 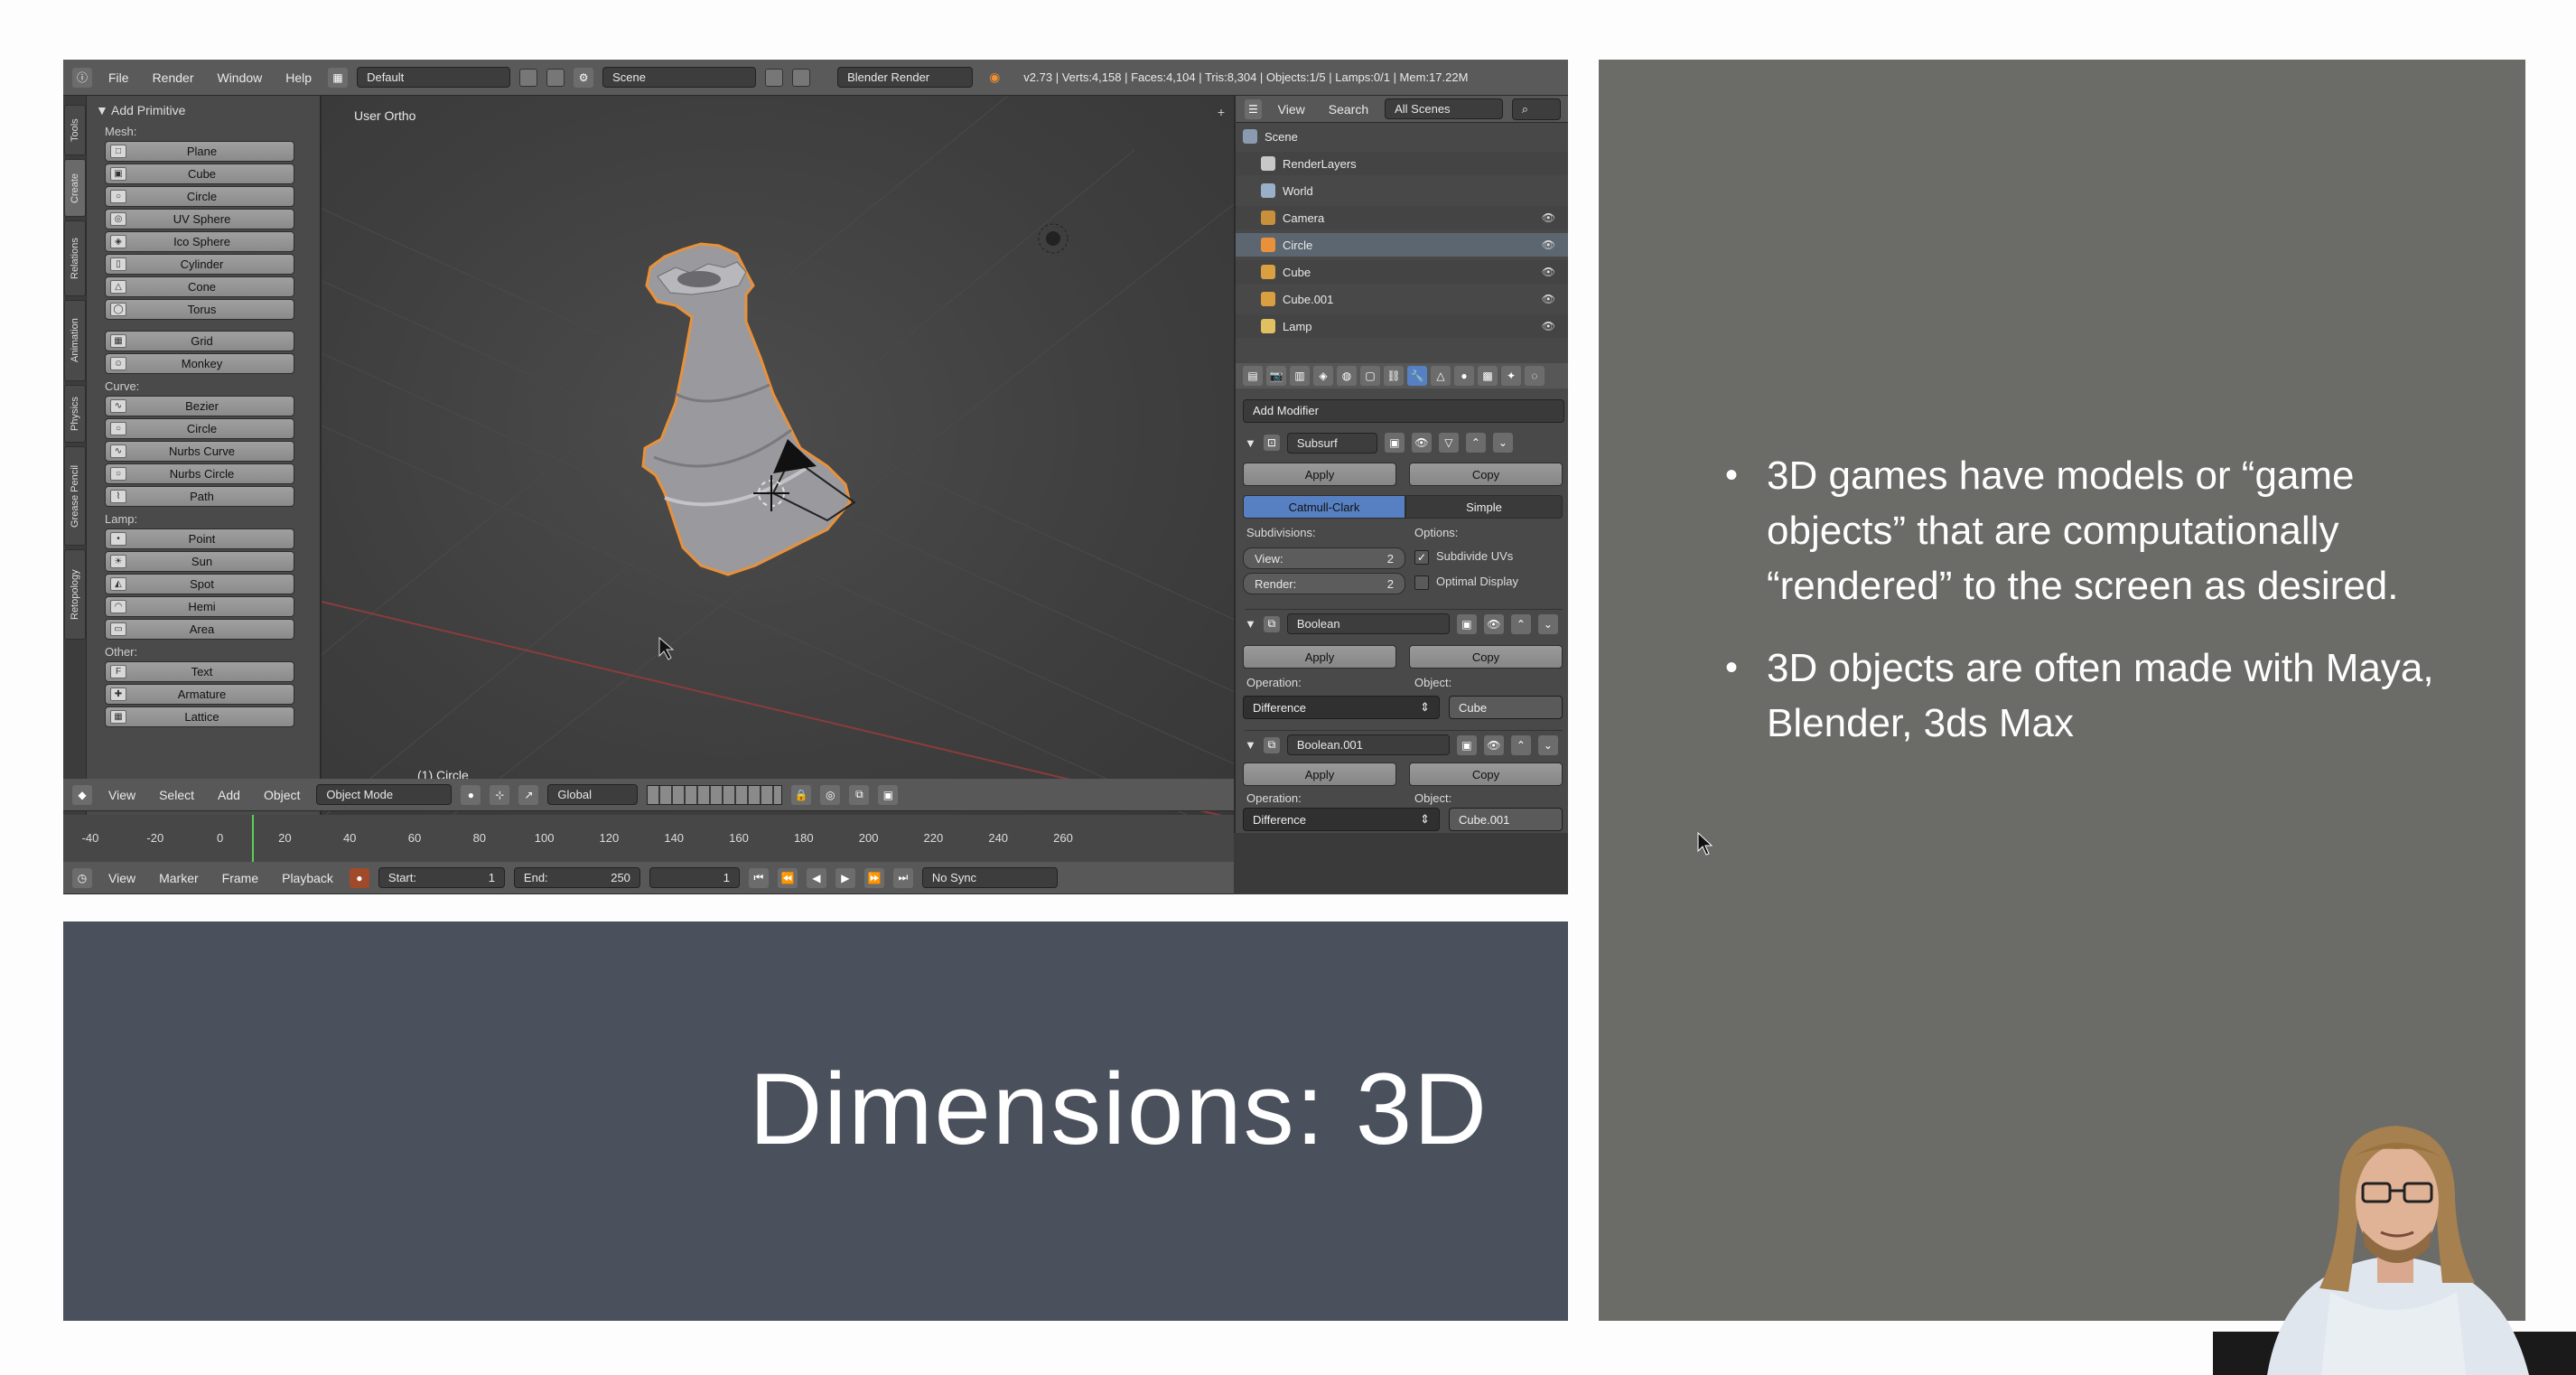 What do you see at coordinates (75, 594) in the screenshot?
I see `tab-retopology: Retopology` at bounding box center [75, 594].